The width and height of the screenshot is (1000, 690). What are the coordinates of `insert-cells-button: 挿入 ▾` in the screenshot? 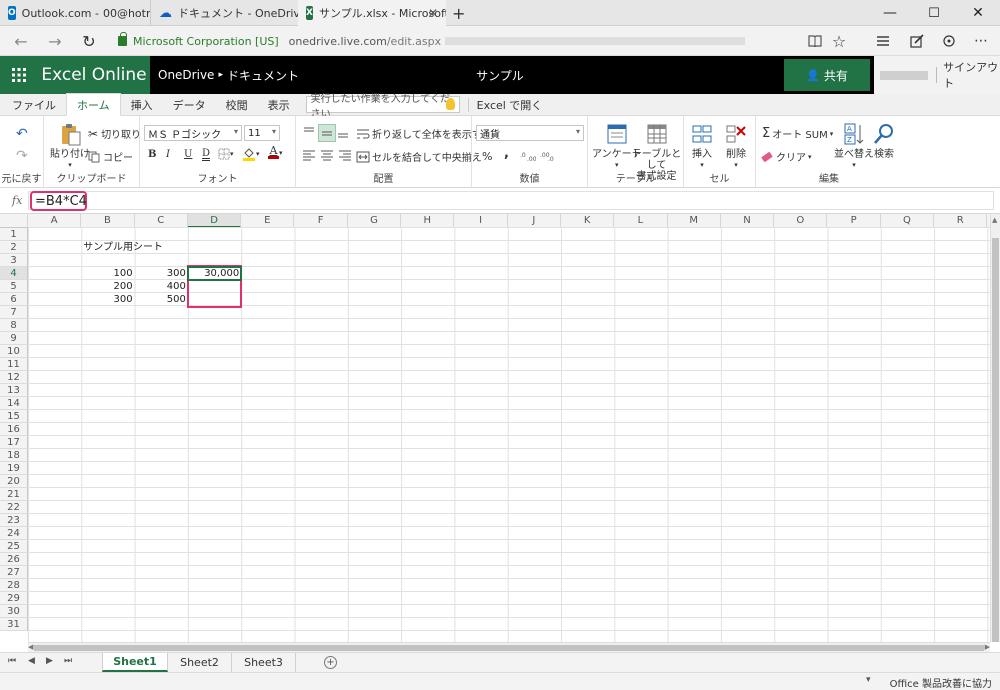 It's located at (702, 146).